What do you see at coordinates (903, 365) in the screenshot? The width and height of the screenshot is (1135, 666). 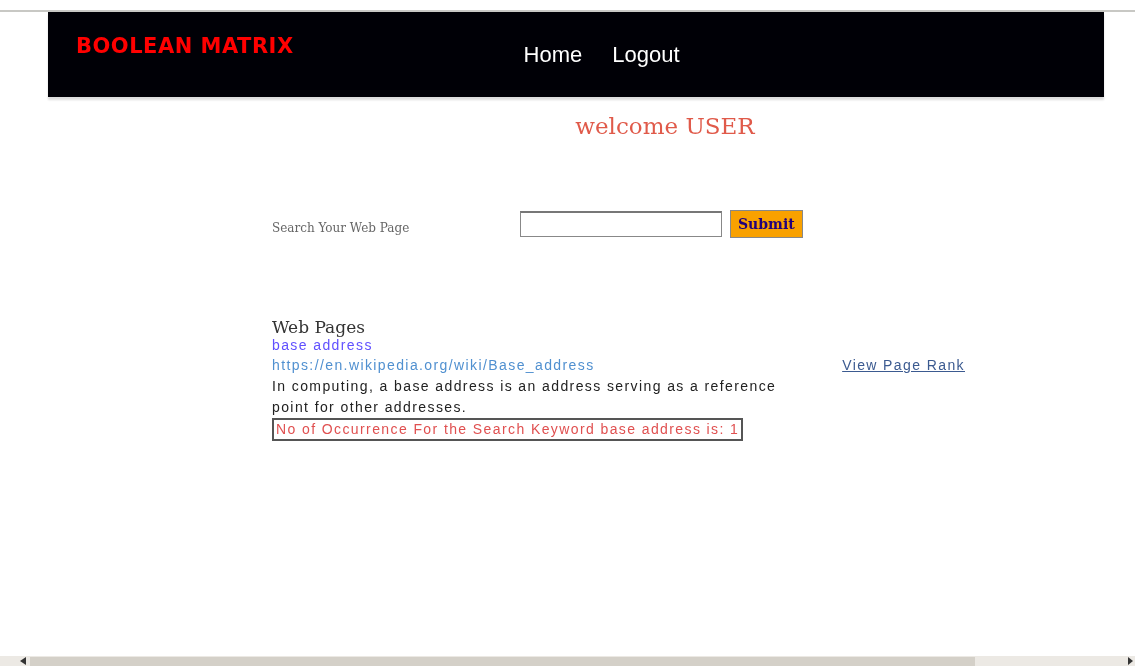 I see `page-rank-link: View Page Rank` at bounding box center [903, 365].